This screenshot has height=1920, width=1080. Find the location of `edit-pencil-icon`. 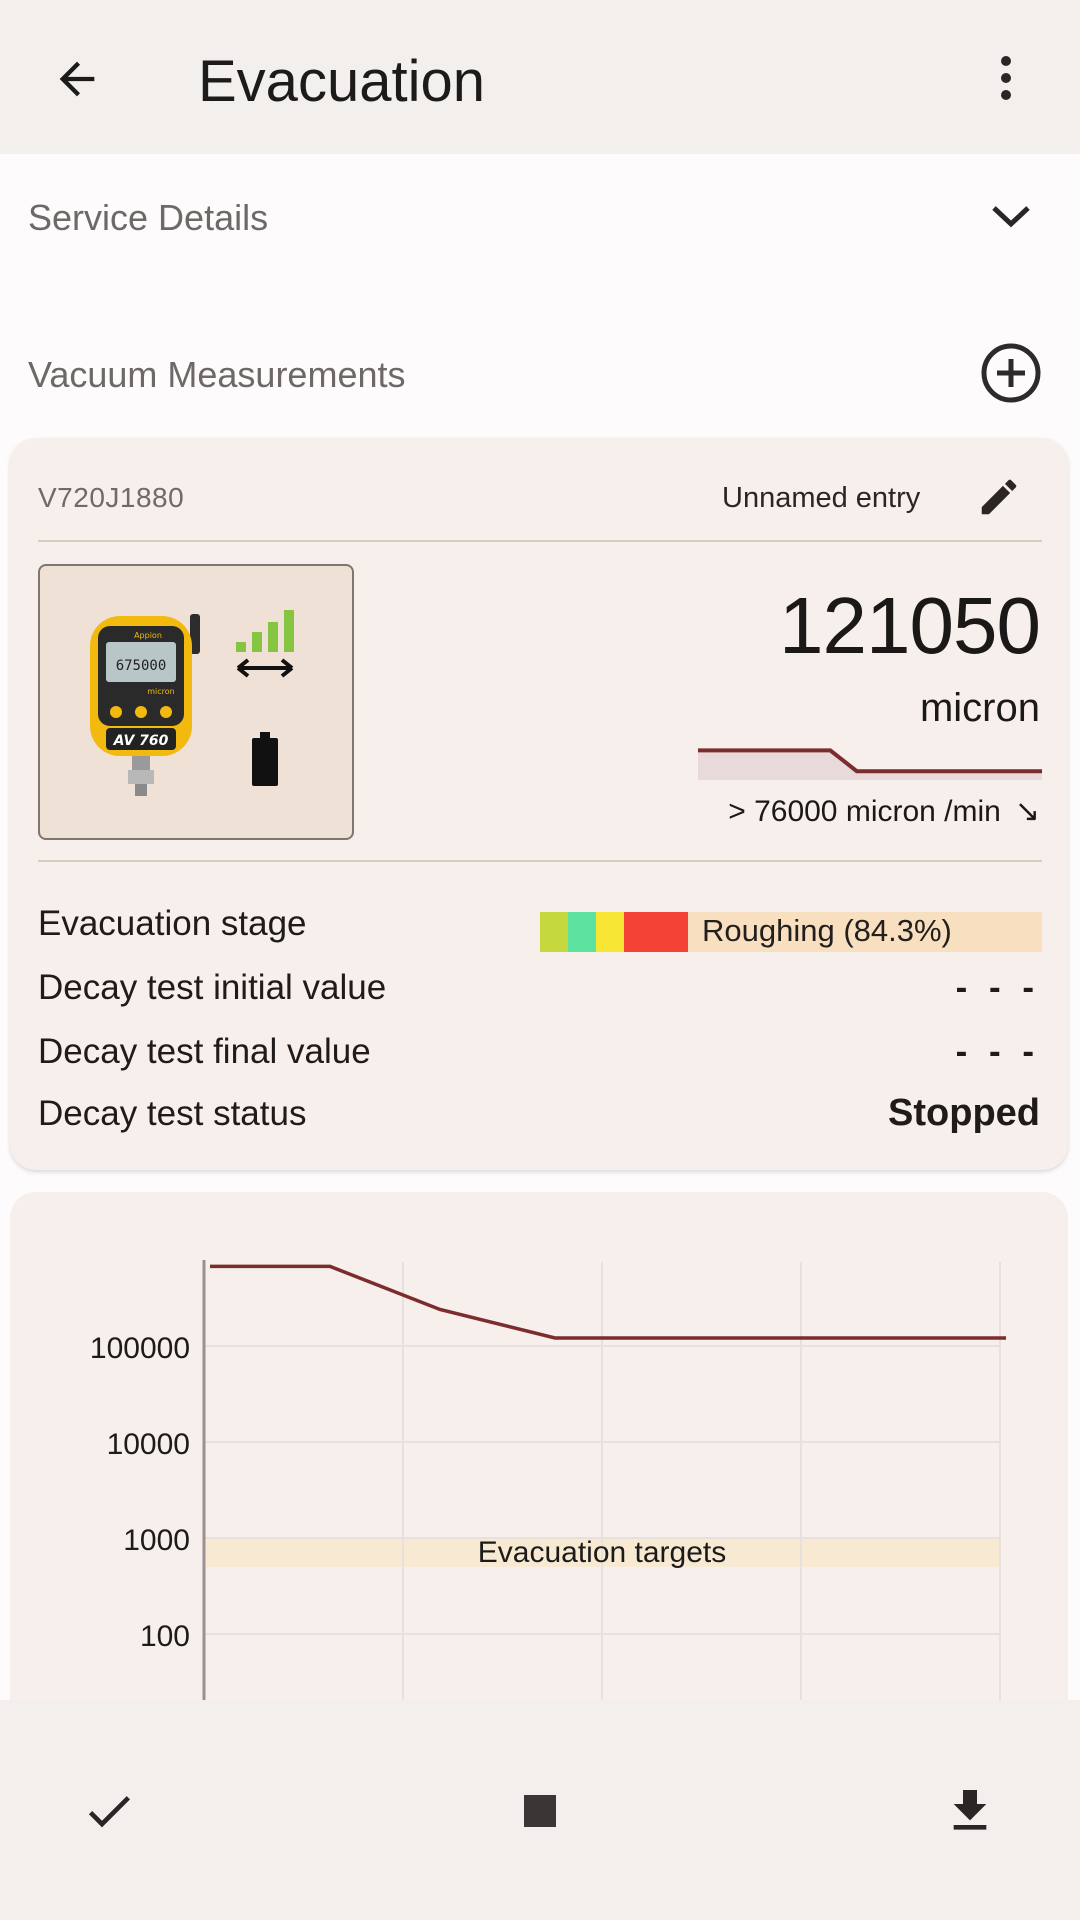

edit-pencil-icon is located at coordinates (999, 497).